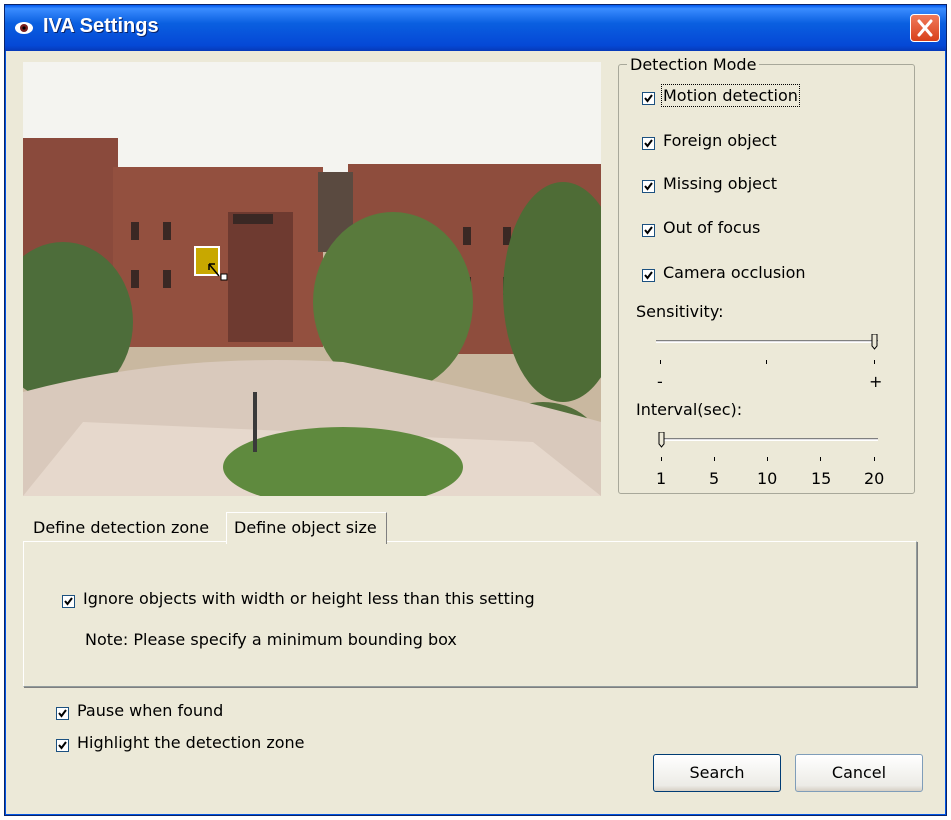 The image size is (951, 820). Describe the element at coordinates (712, 227) in the screenshot. I see `out-of-focus-label: Out of focus` at that location.